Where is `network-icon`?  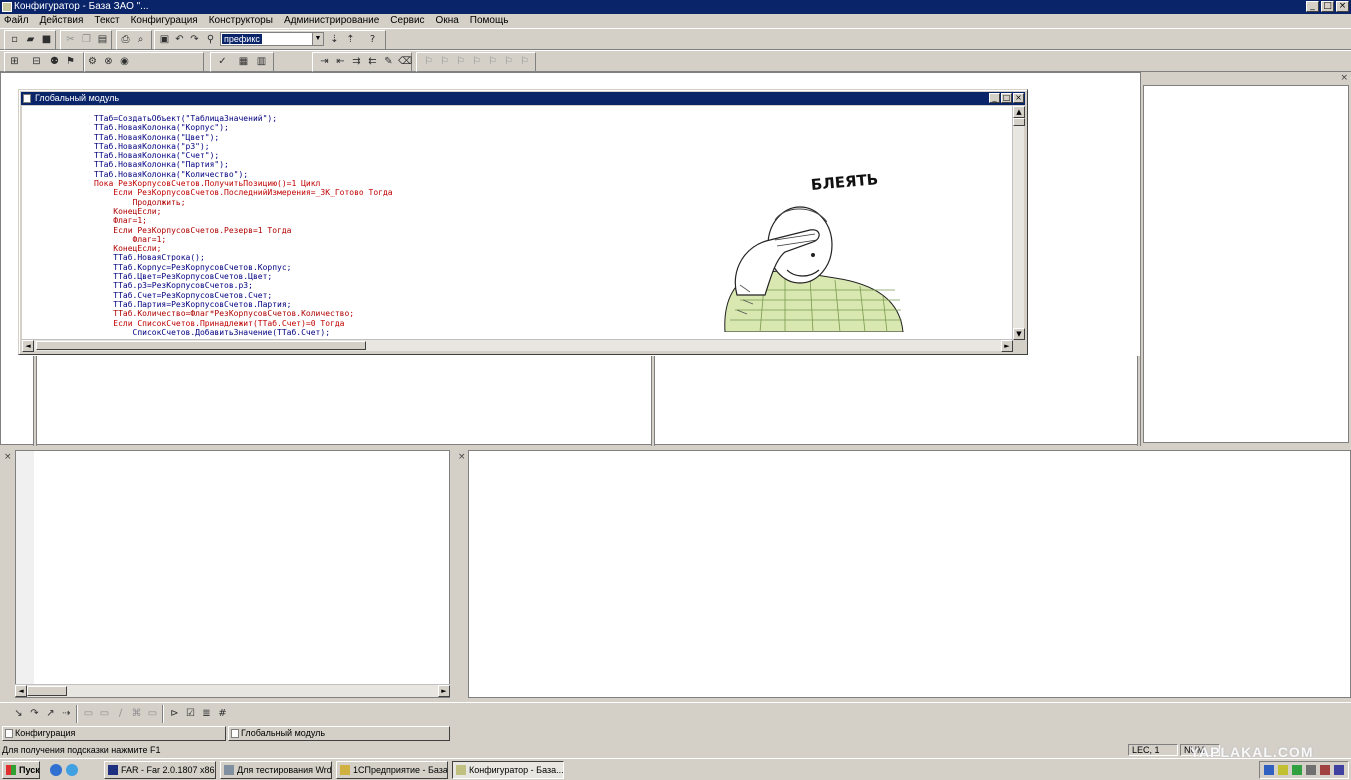 network-icon is located at coordinates (1269, 770).